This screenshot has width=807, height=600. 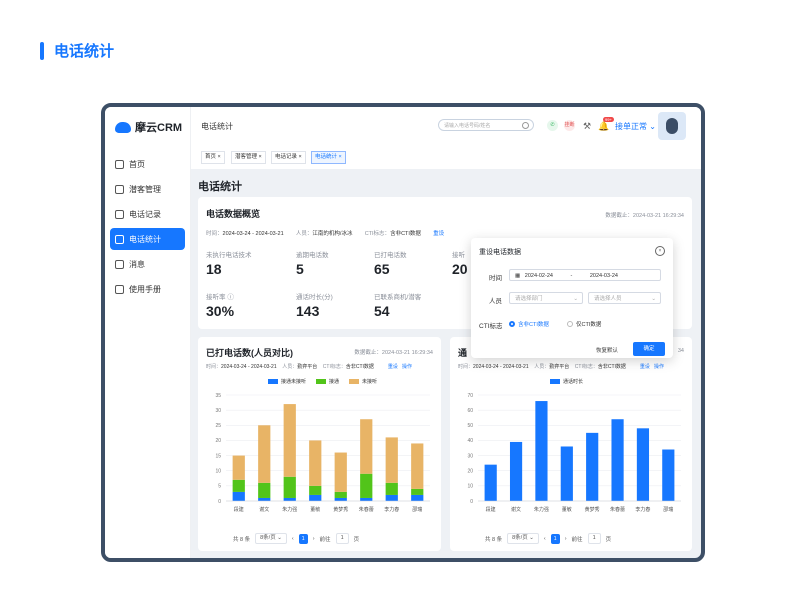 I want to click on sidebar-item-home: 首页, so click(x=147, y=164).